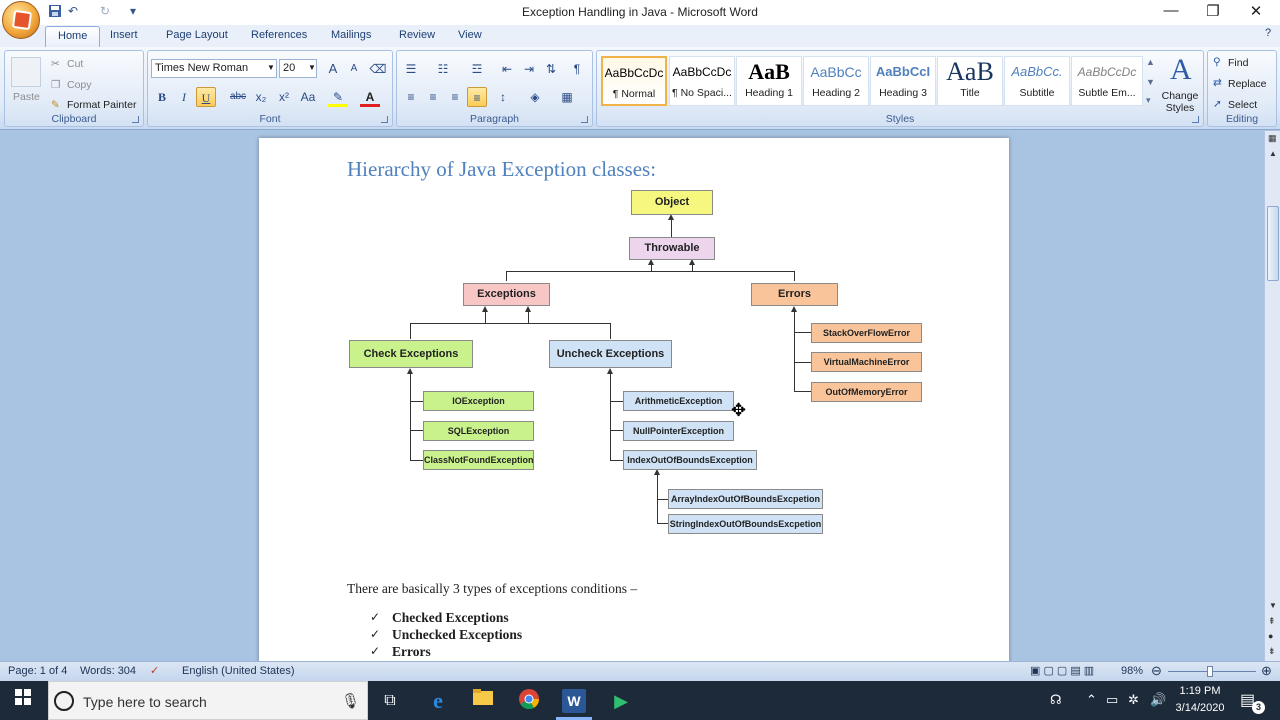 This screenshot has height=720, width=1280. I want to click on tab-home: Home, so click(73, 37).